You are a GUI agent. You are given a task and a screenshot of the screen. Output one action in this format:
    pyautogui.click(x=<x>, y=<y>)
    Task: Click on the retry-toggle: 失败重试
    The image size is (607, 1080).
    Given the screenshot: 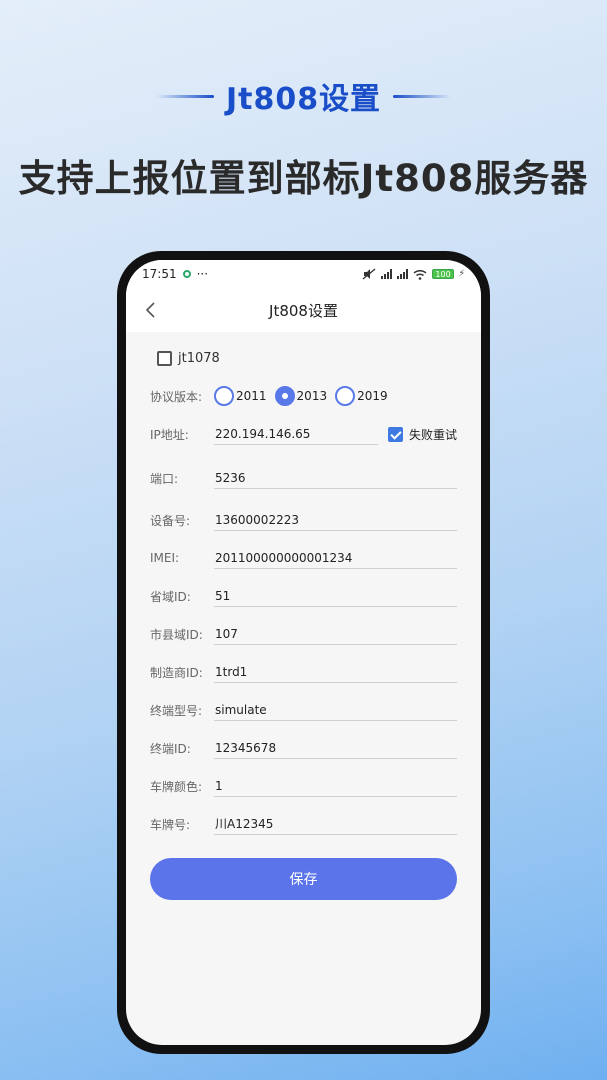 What is the action you would take?
    pyautogui.click(x=422, y=434)
    